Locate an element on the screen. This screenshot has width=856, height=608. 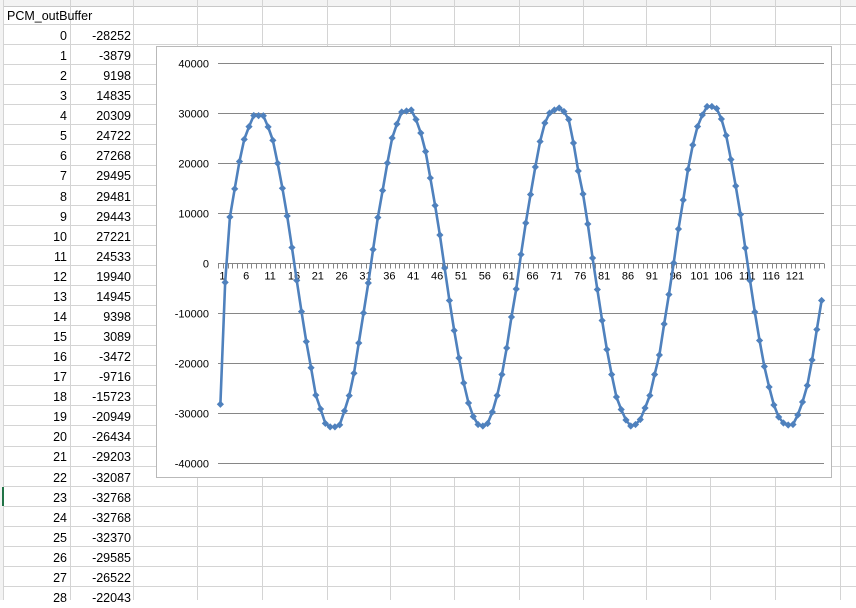
index-cell: 21 is located at coordinates (35, 457).